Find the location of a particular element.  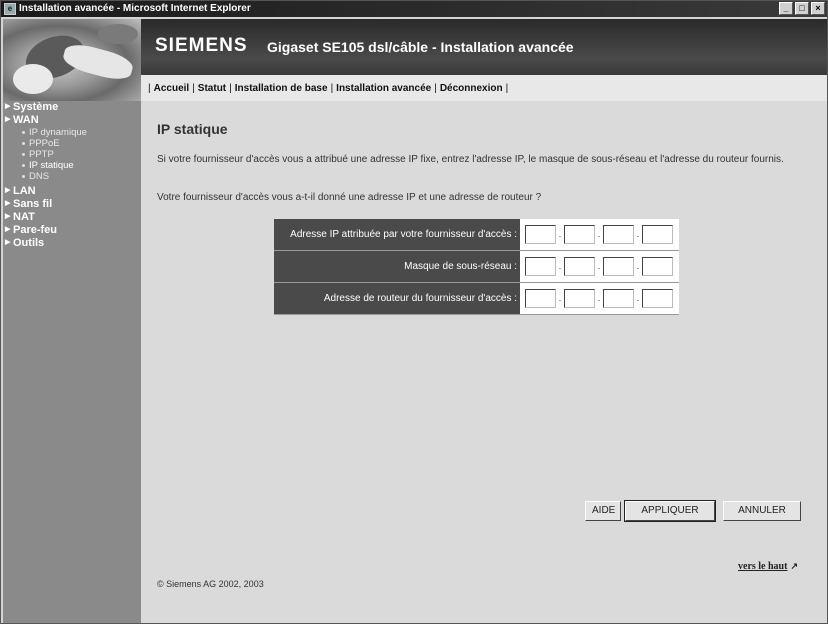

action-buttons: AIDE APPLIQUER ANNULER is located at coordinates (693, 511).